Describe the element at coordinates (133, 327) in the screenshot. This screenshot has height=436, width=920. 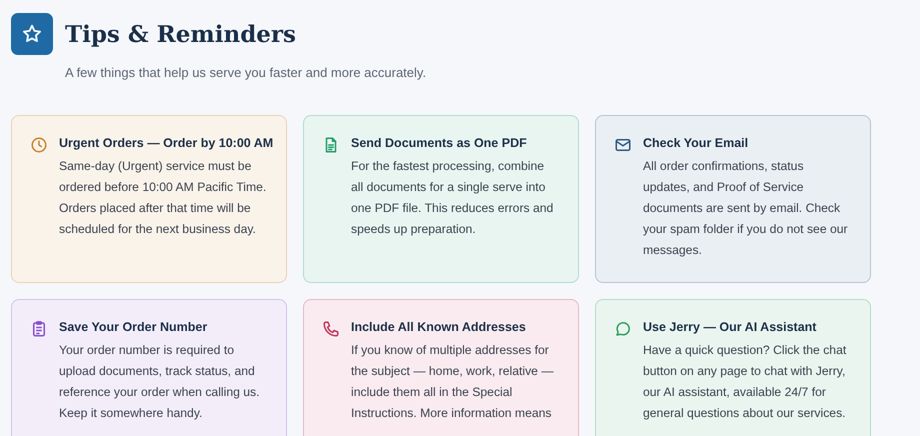
I see `tip-title: Save Your Order Number` at that location.